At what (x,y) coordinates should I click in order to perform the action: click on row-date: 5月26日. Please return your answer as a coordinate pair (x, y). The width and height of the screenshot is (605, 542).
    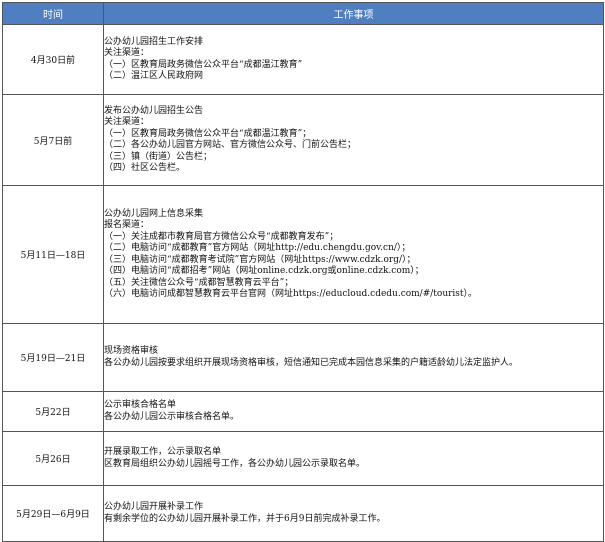
    Looking at the image, I should click on (53, 458).